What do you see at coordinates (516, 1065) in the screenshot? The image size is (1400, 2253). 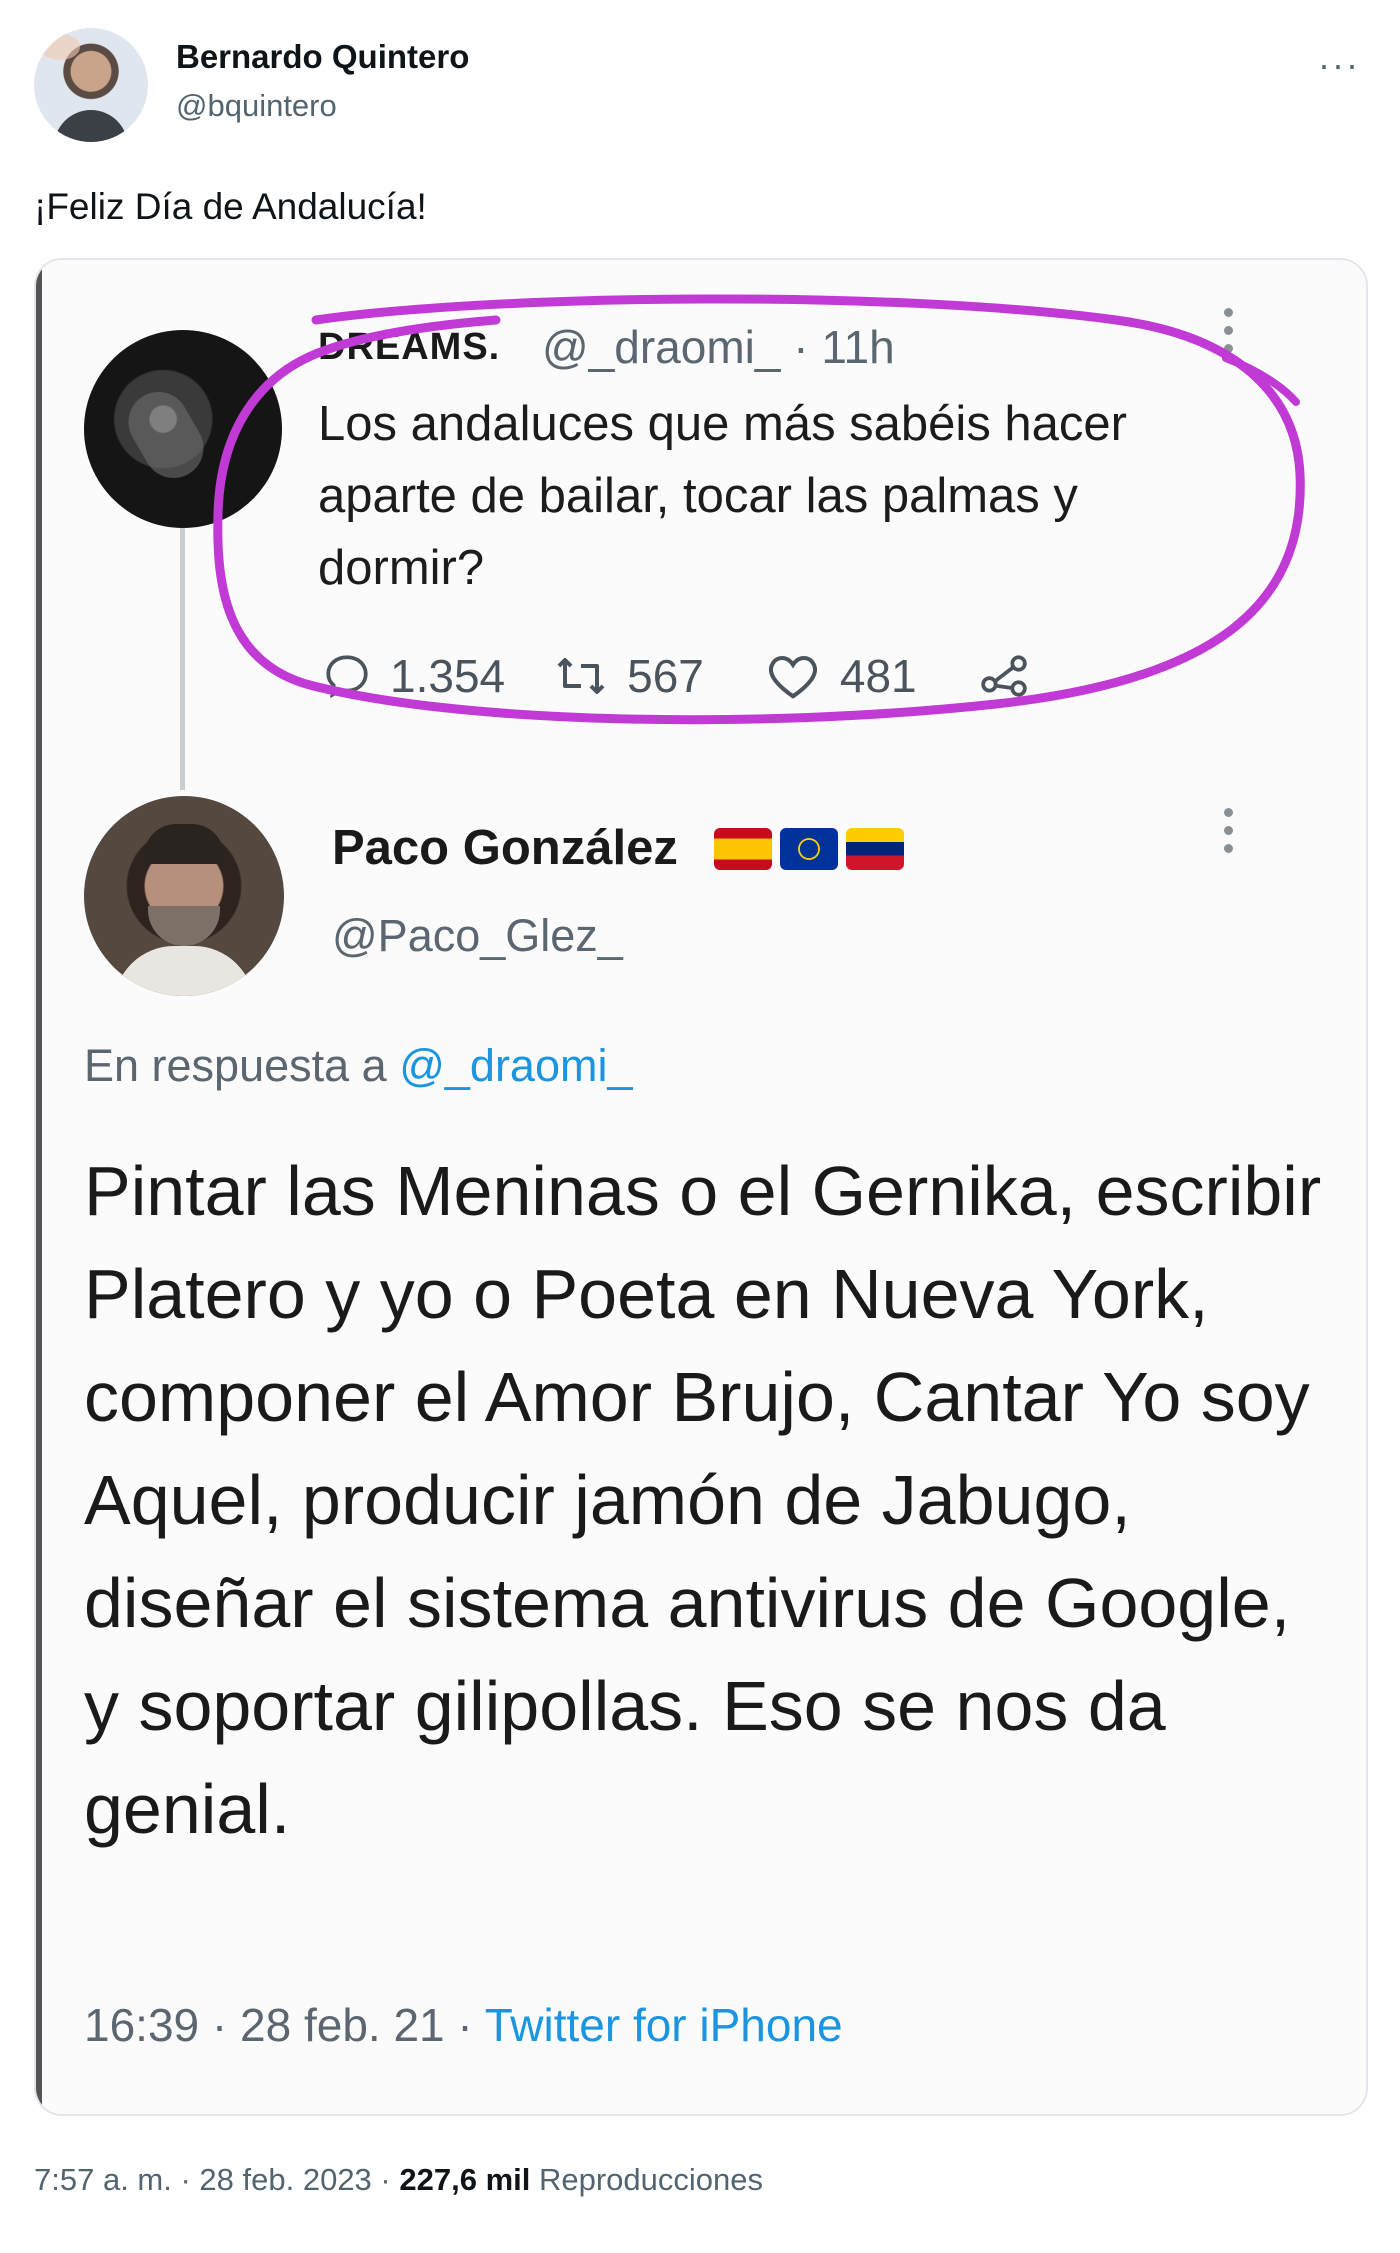 I see `reply-context-mention: @_draomi_` at bounding box center [516, 1065].